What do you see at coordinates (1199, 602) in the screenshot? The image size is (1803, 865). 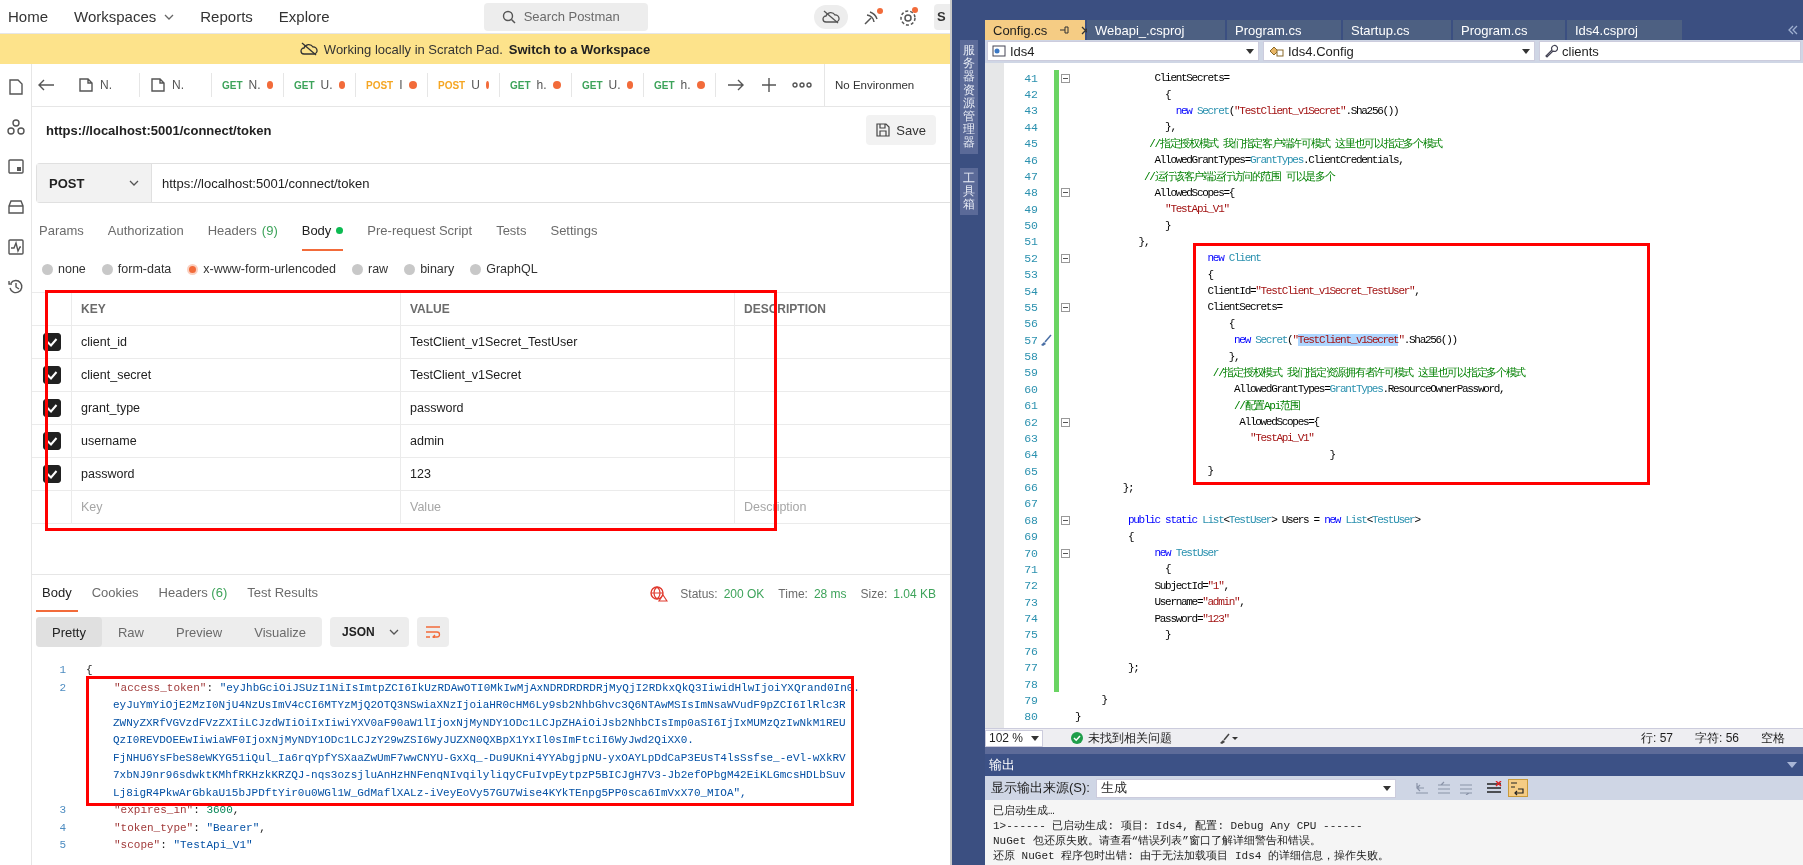 I see `code-line: Username="admin",` at bounding box center [1199, 602].